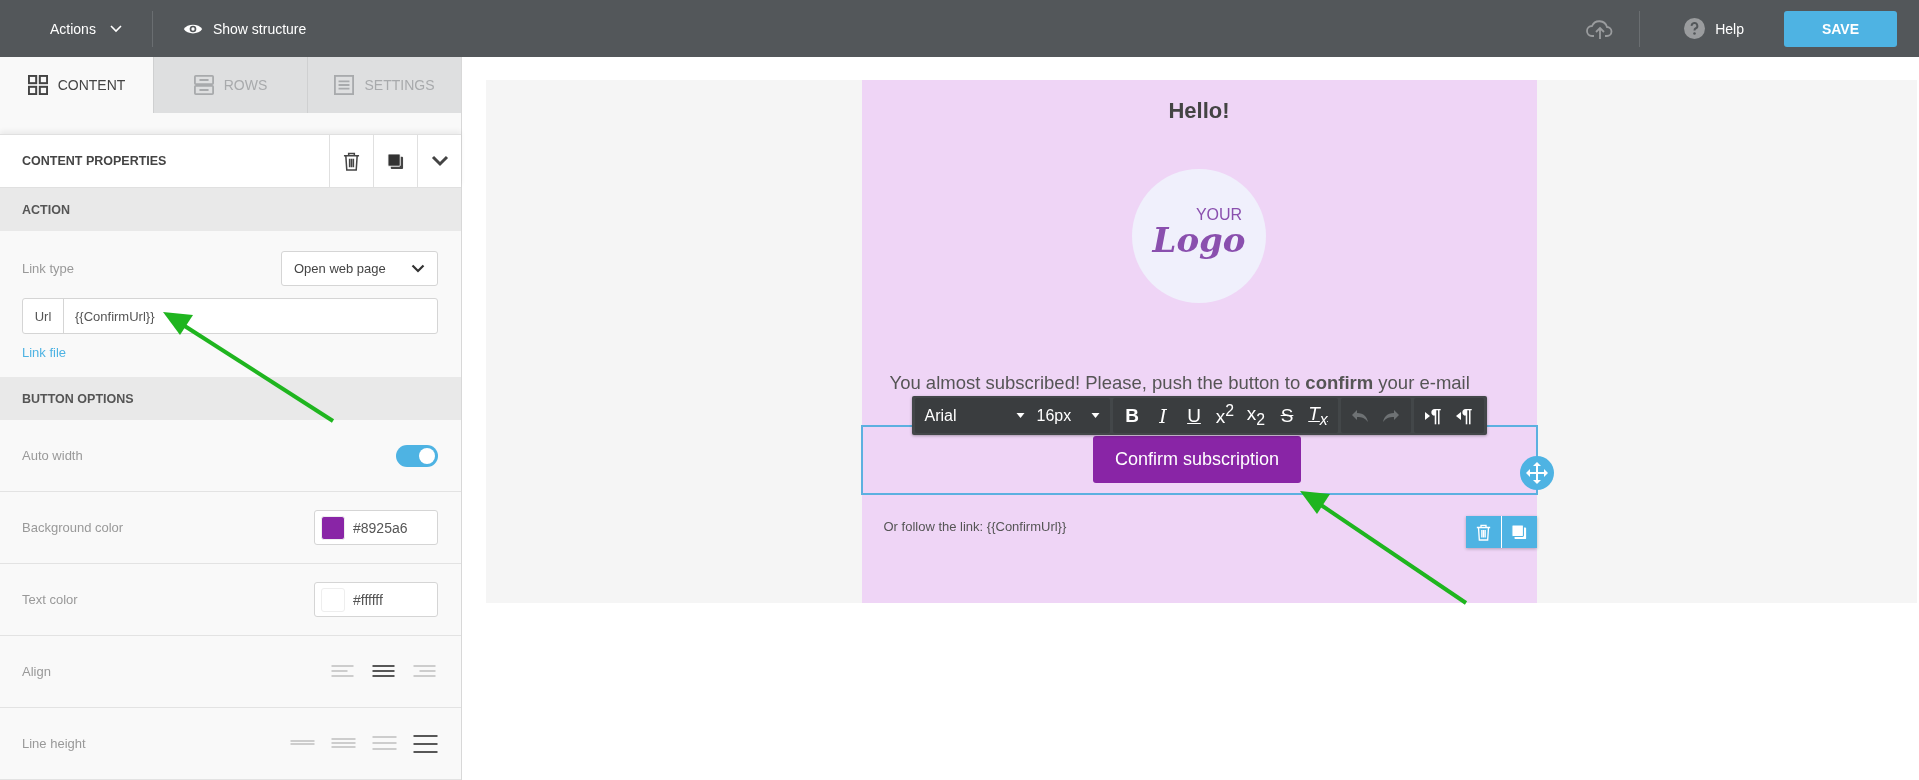 The height and width of the screenshot is (780, 1919). What do you see at coordinates (974, 415) in the screenshot?
I see `font-select: Arial` at bounding box center [974, 415].